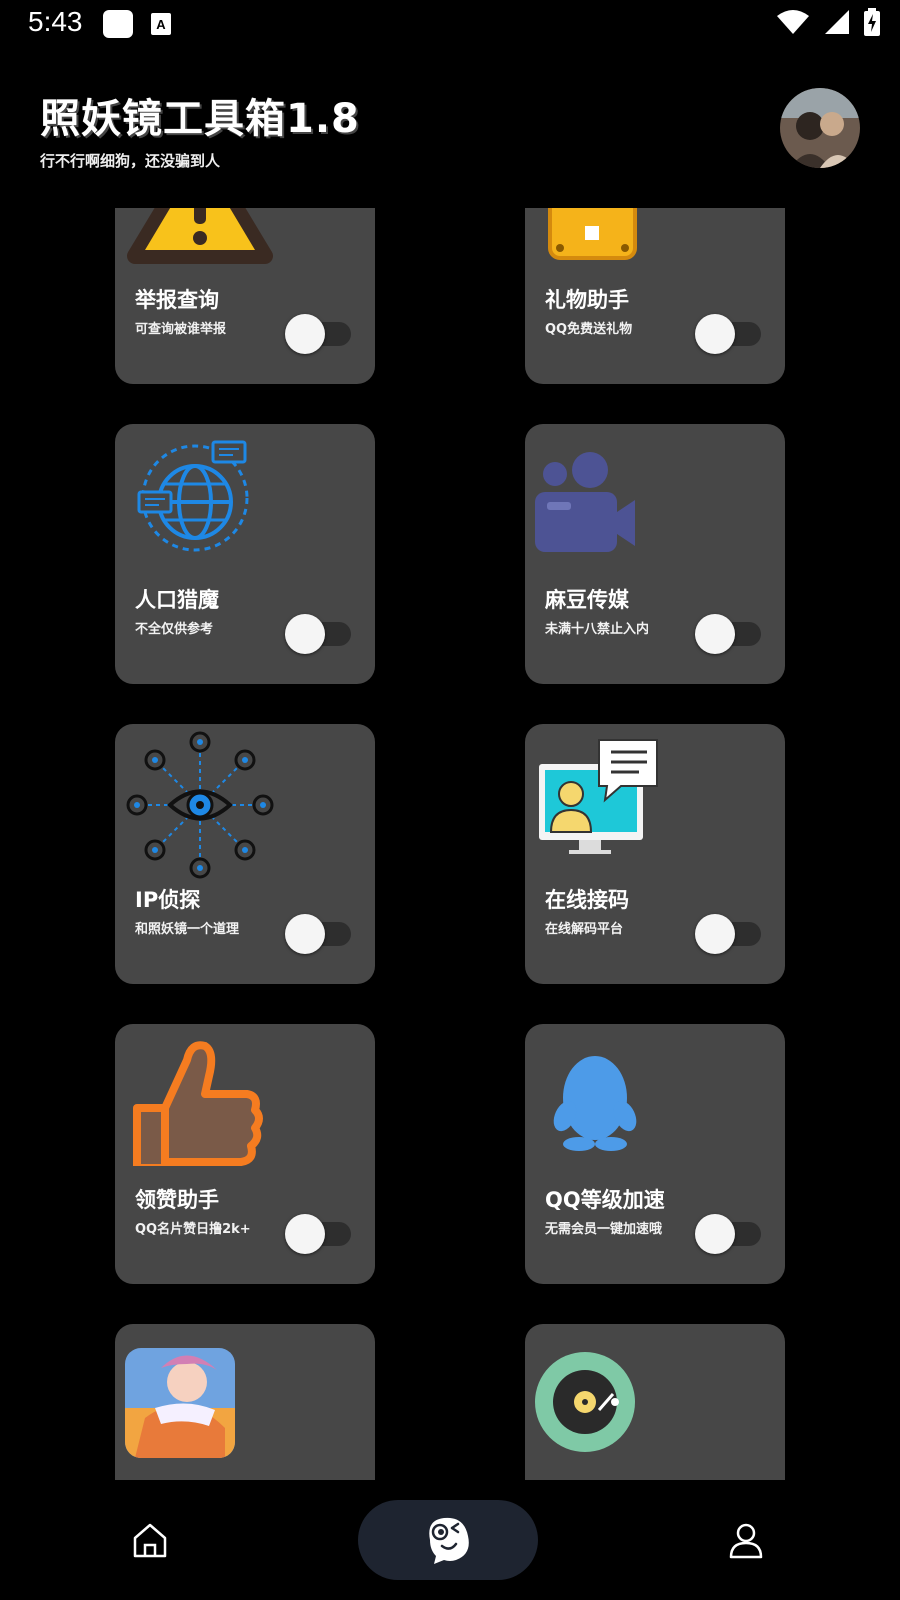  I want to click on card-madou-media: 麻豆传媒 未满十八禁止入内, so click(655, 554).